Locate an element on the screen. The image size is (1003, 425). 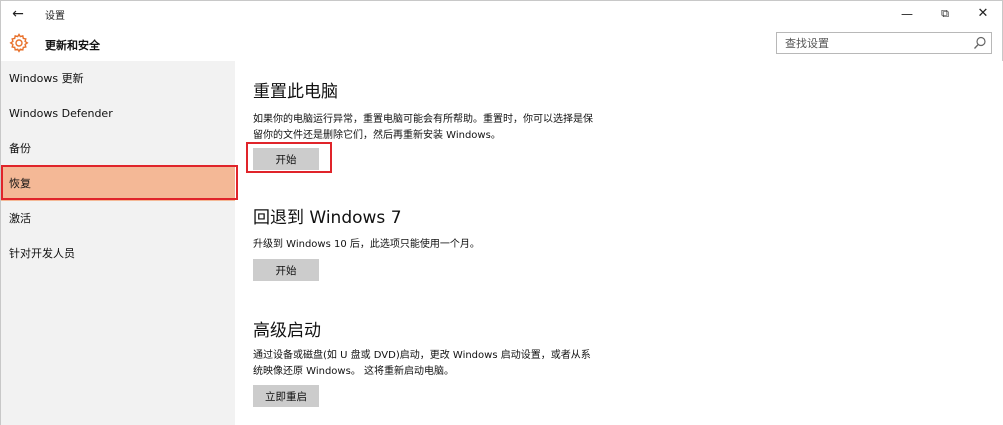
restart-now-button: 立即重启 is located at coordinates (286, 396).